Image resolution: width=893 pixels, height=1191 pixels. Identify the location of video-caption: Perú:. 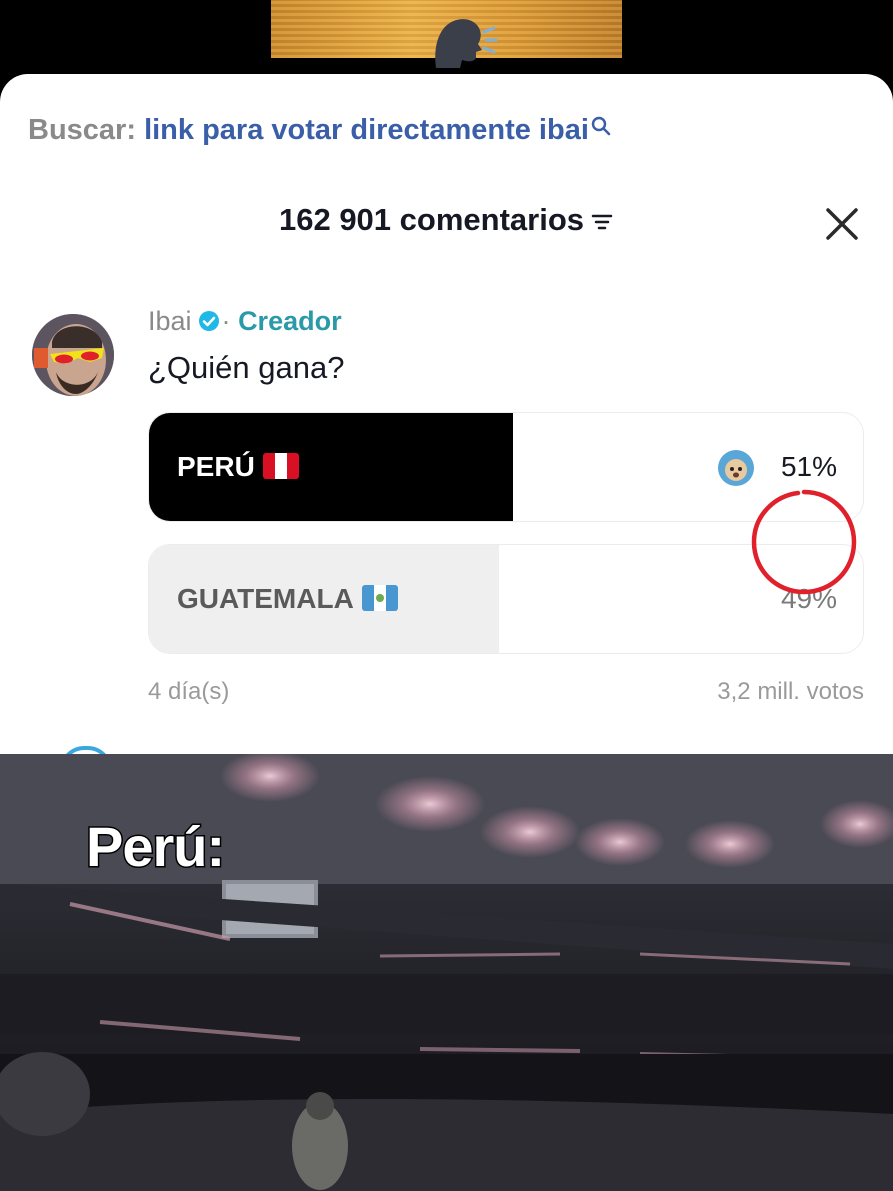
(155, 847).